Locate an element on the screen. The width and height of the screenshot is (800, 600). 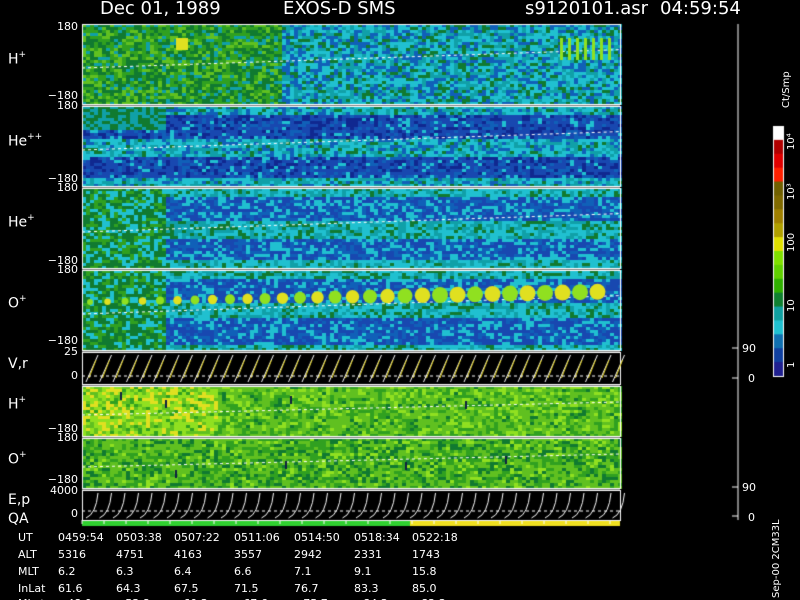
panel-label-qa: QA is located at coordinates (18, 519).